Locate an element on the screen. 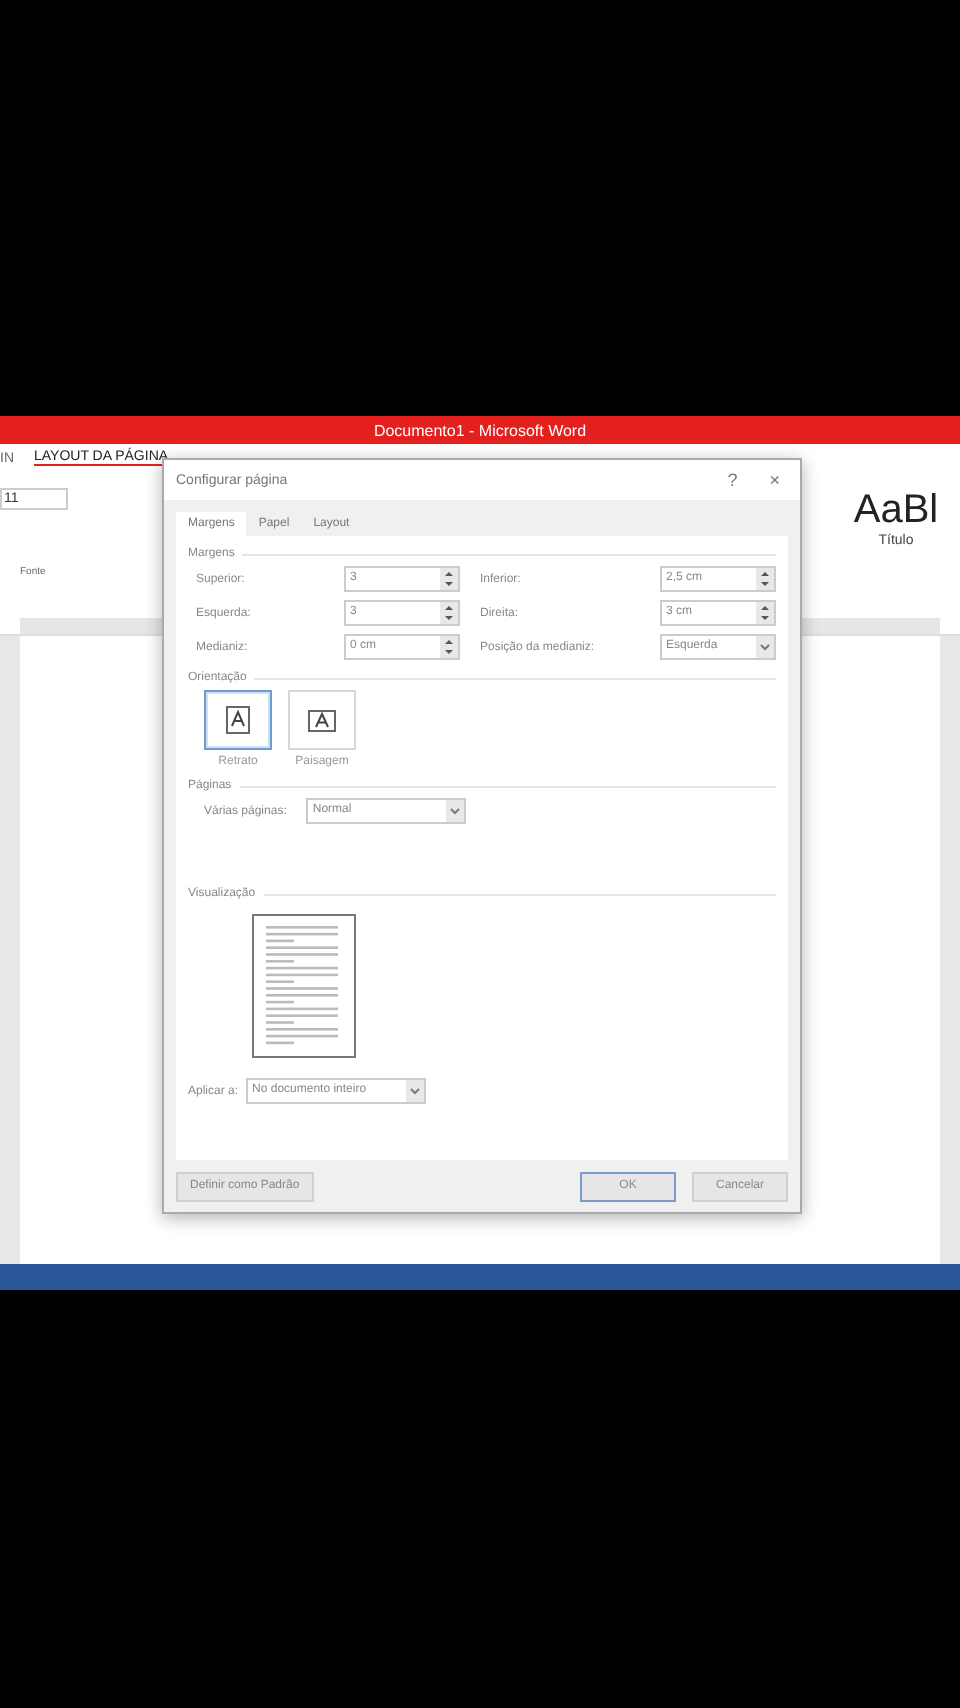 Image resolution: width=960 pixels, height=1708 pixels. page-preview-drawing is located at coordinates (304, 986).